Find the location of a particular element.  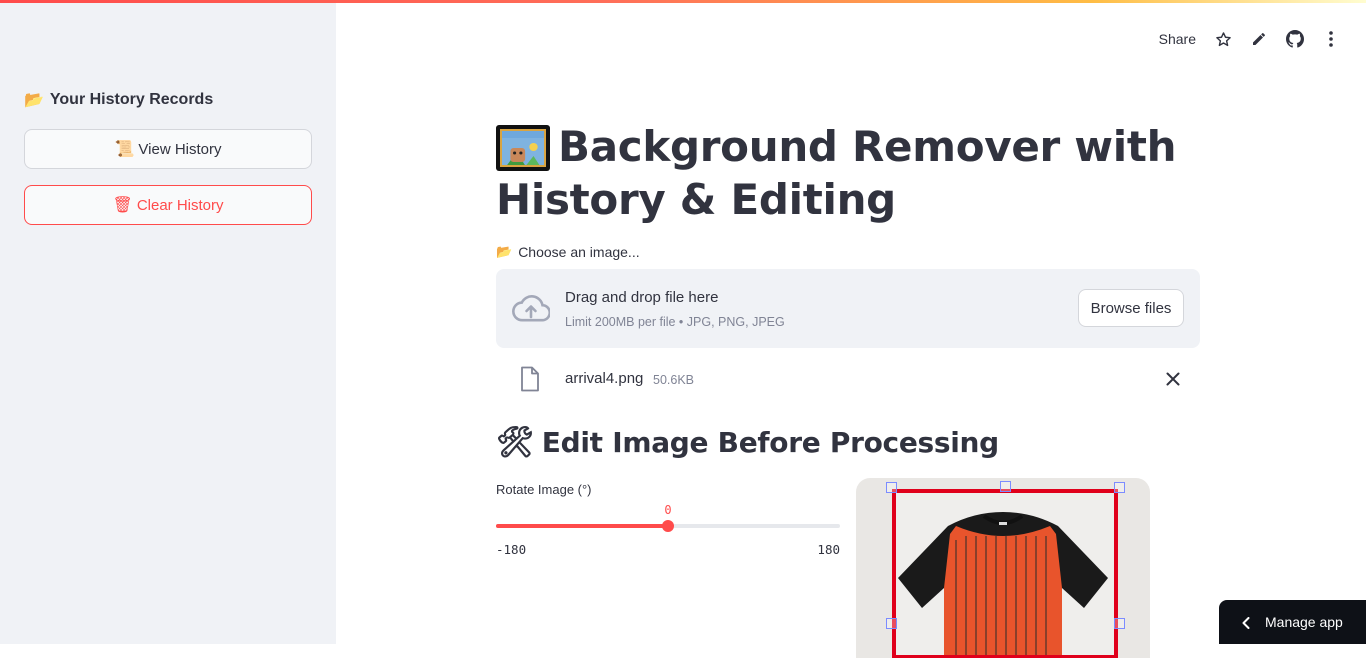

manage-app-button: Manage app is located at coordinates (1292, 622).